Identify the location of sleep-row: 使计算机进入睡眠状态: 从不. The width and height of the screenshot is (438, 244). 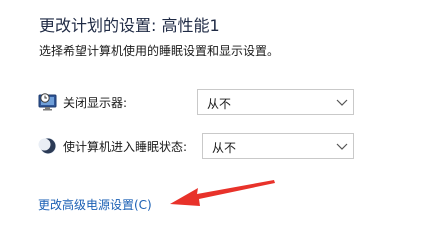
(197, 146).